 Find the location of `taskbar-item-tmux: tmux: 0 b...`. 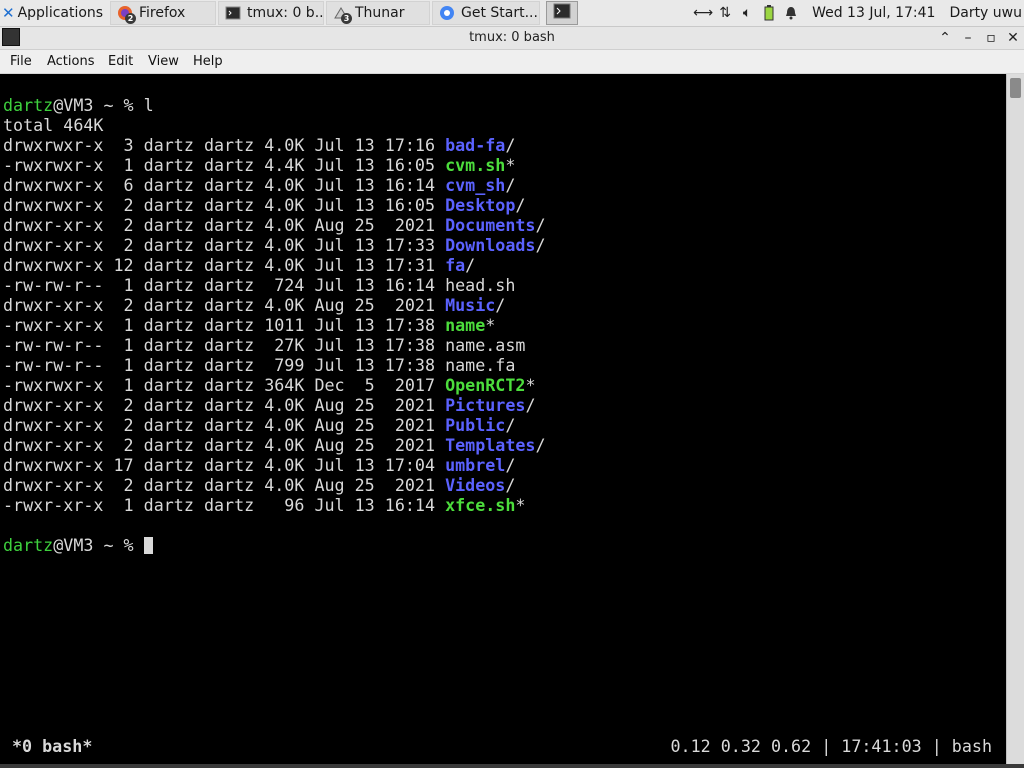

taskbar-item-tmux: tmux: 0 b... is located at coordinates (271, 13).